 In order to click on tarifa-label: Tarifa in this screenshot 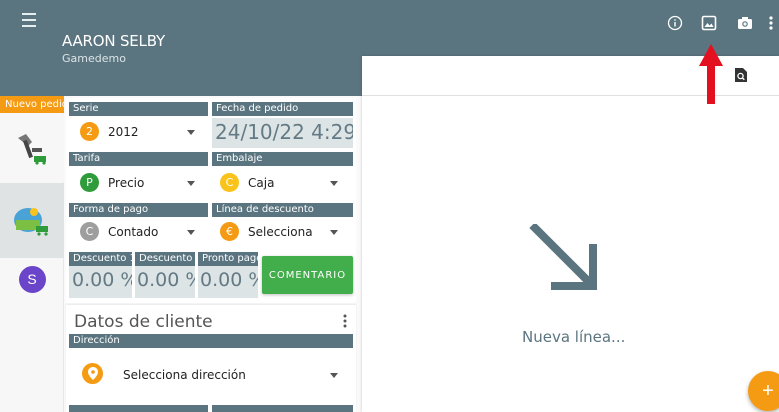, I will do `click(138, 159)`.